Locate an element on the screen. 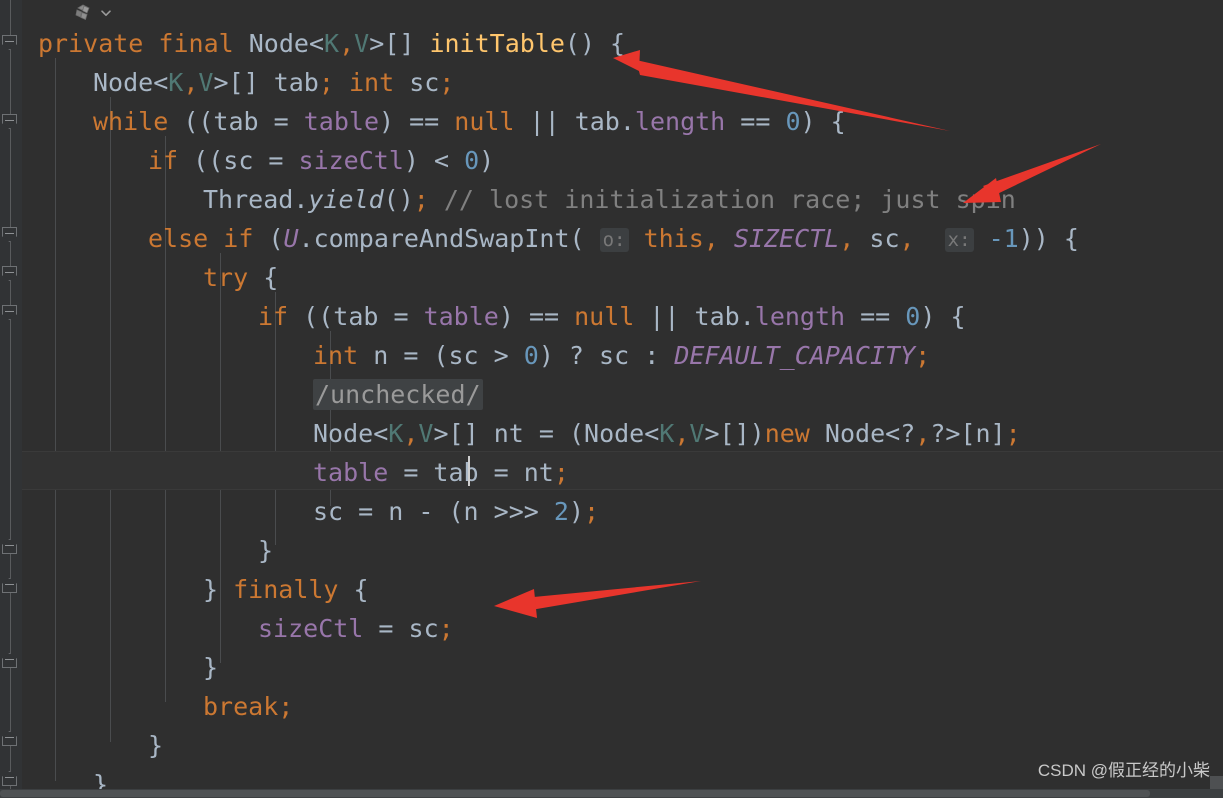  scrollbar-corner is located at coordinates (1216, 782).